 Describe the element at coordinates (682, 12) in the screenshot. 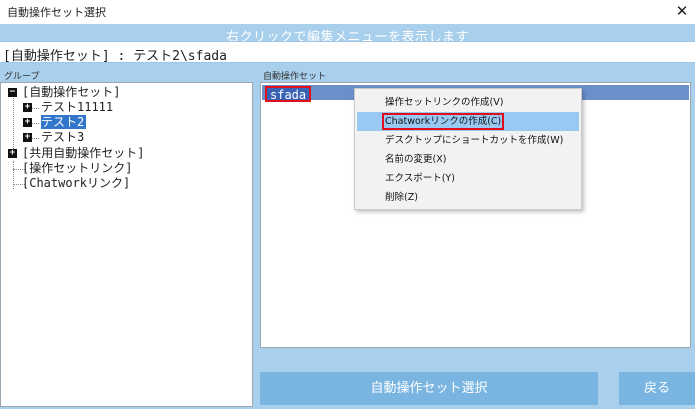

I see `close-icon: ✕` at that location.